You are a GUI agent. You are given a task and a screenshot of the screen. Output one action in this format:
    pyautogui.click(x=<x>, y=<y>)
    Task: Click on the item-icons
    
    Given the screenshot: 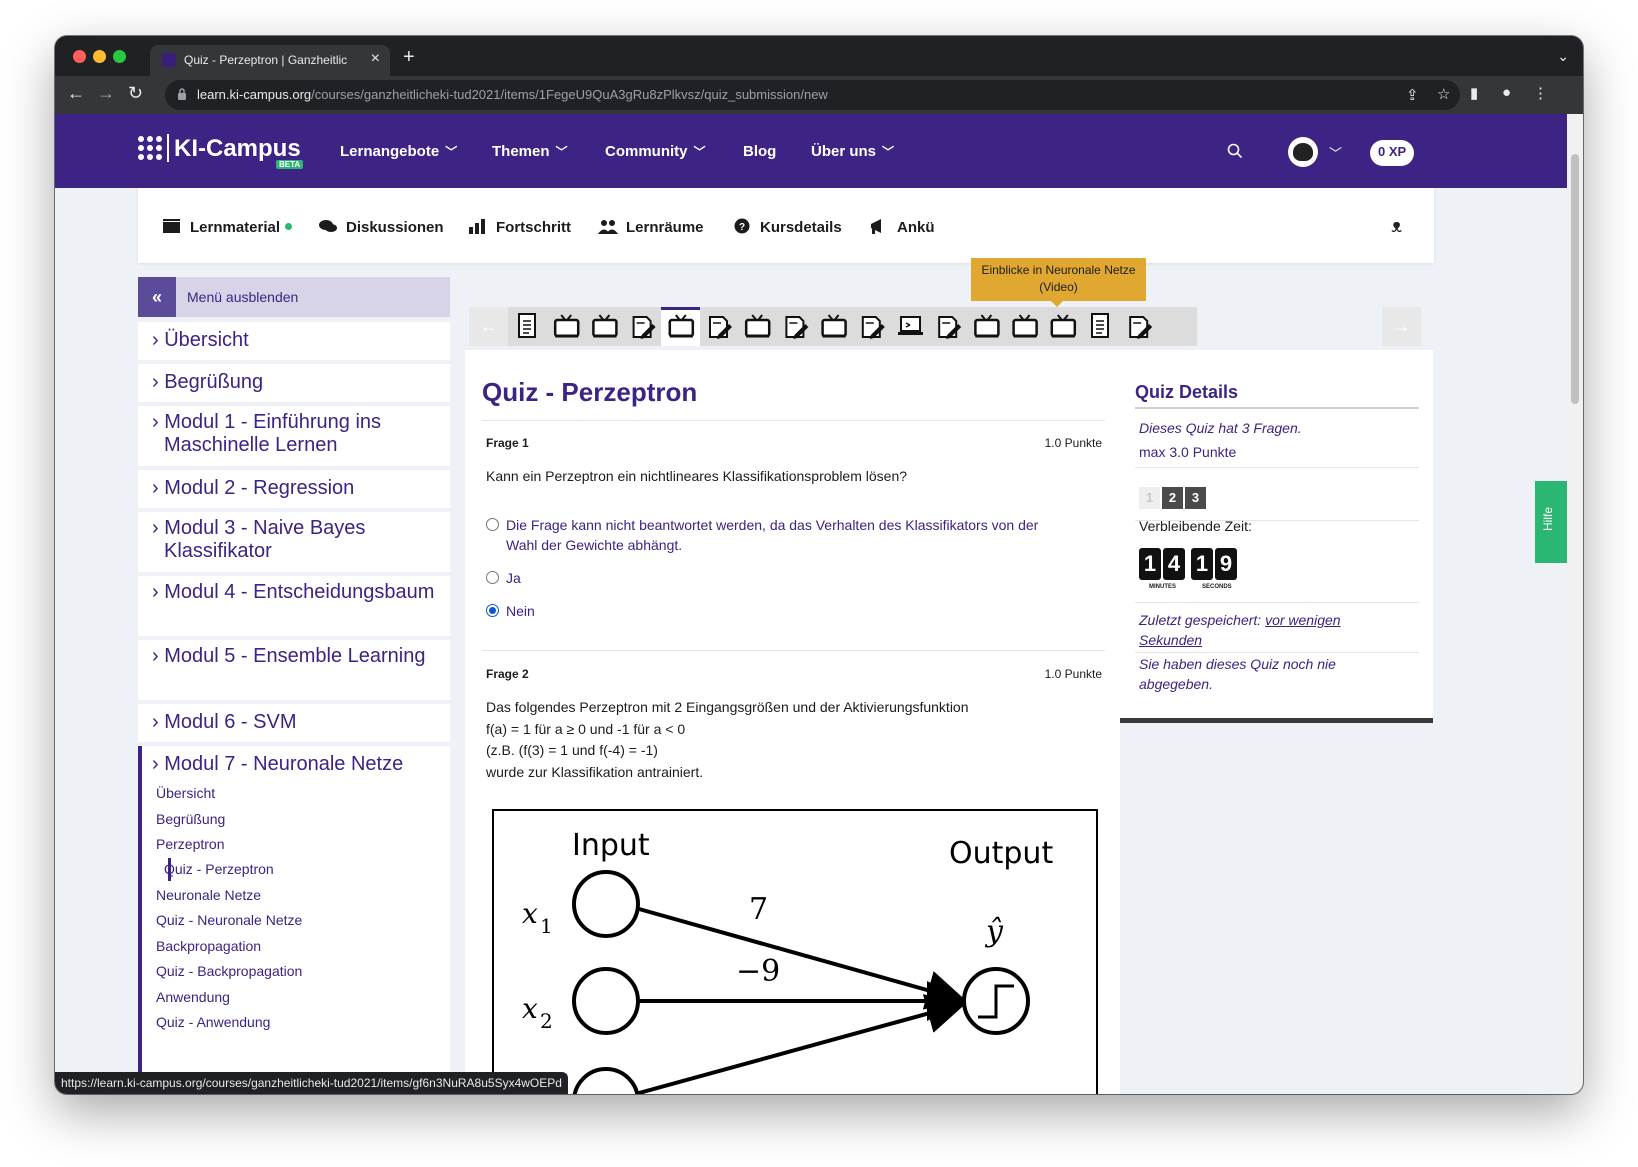 What is the action you would take?
    pyautogui.click(x=852, y=326)
    